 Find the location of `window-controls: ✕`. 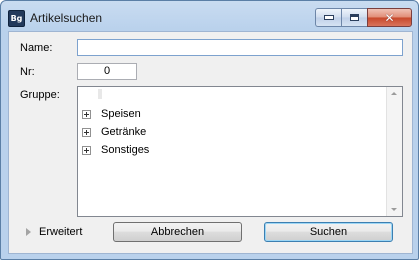

window-controls: ✕ is located at coordinates (363, 17).